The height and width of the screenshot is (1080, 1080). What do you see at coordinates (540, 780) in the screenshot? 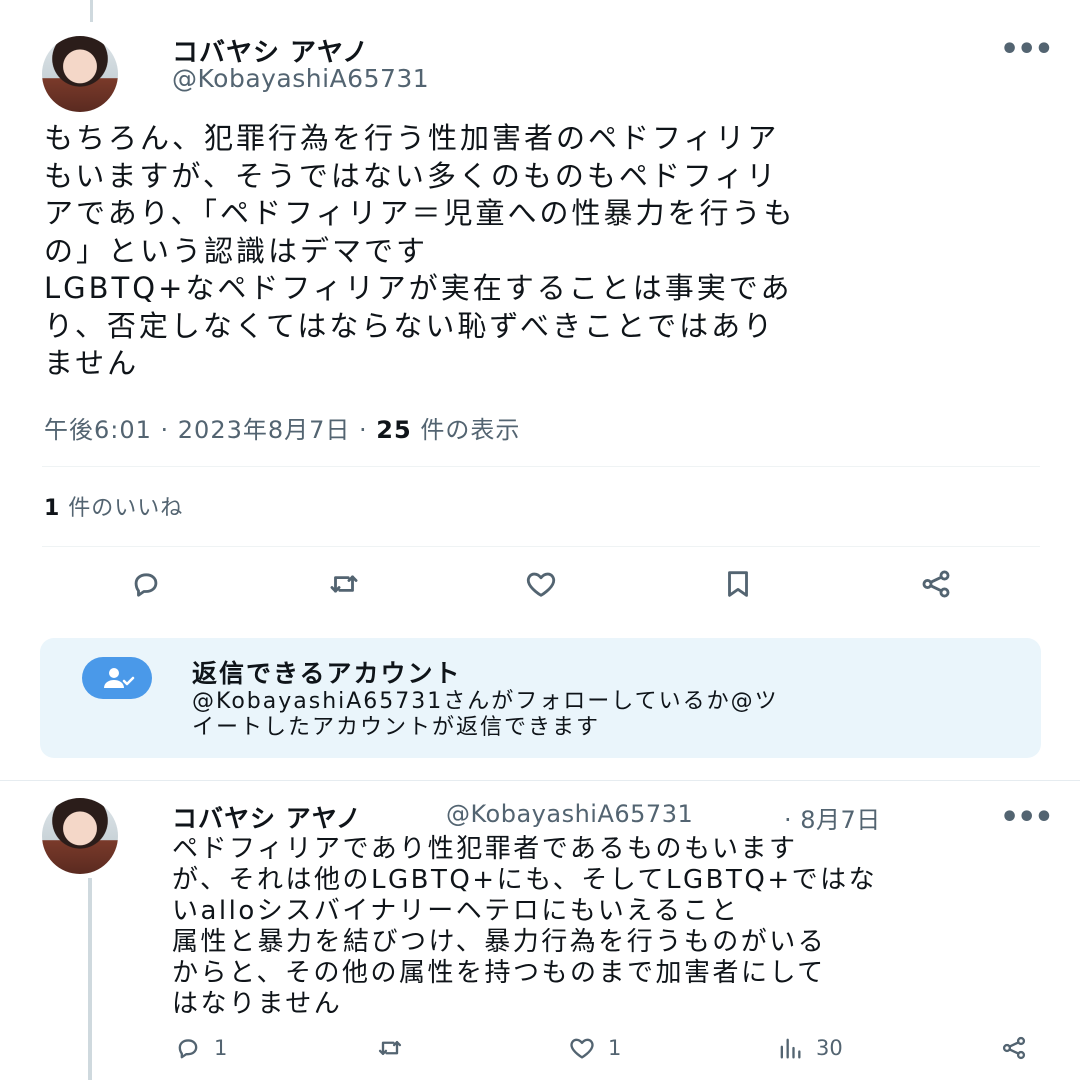
I see `section-separator` at bounding box center [540, 780].